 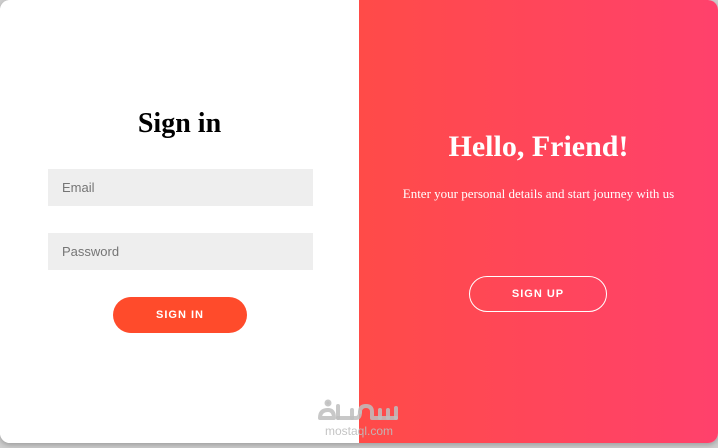 What do you see at coordinates (538, 146) in the screenshot?
I see `overlay-title: Hello, Friend!` at bounding box center [538, 146].